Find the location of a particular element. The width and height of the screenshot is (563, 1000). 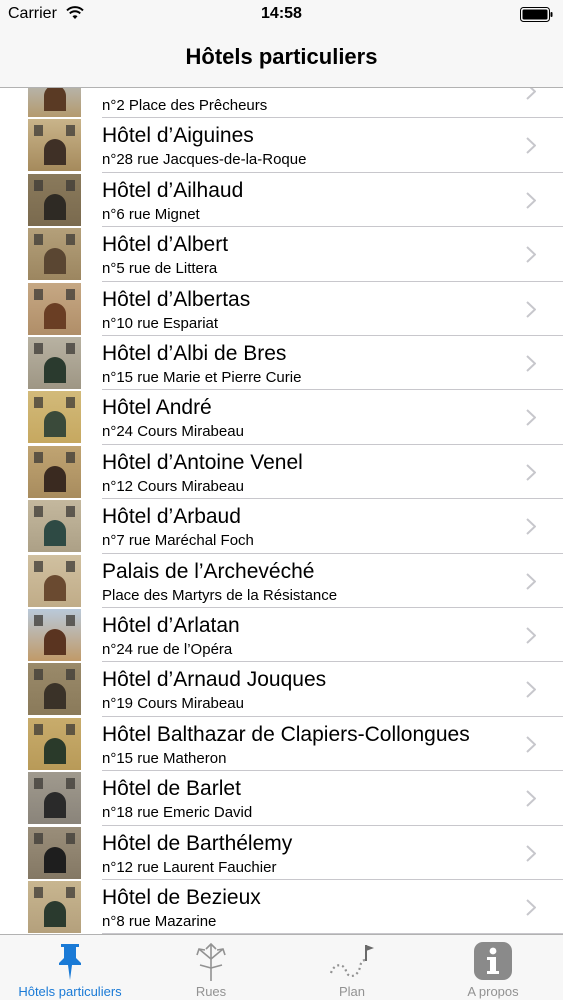

hotel-name: Hôtel d’Arnaud Jouques is located at coordinates (214, 680).